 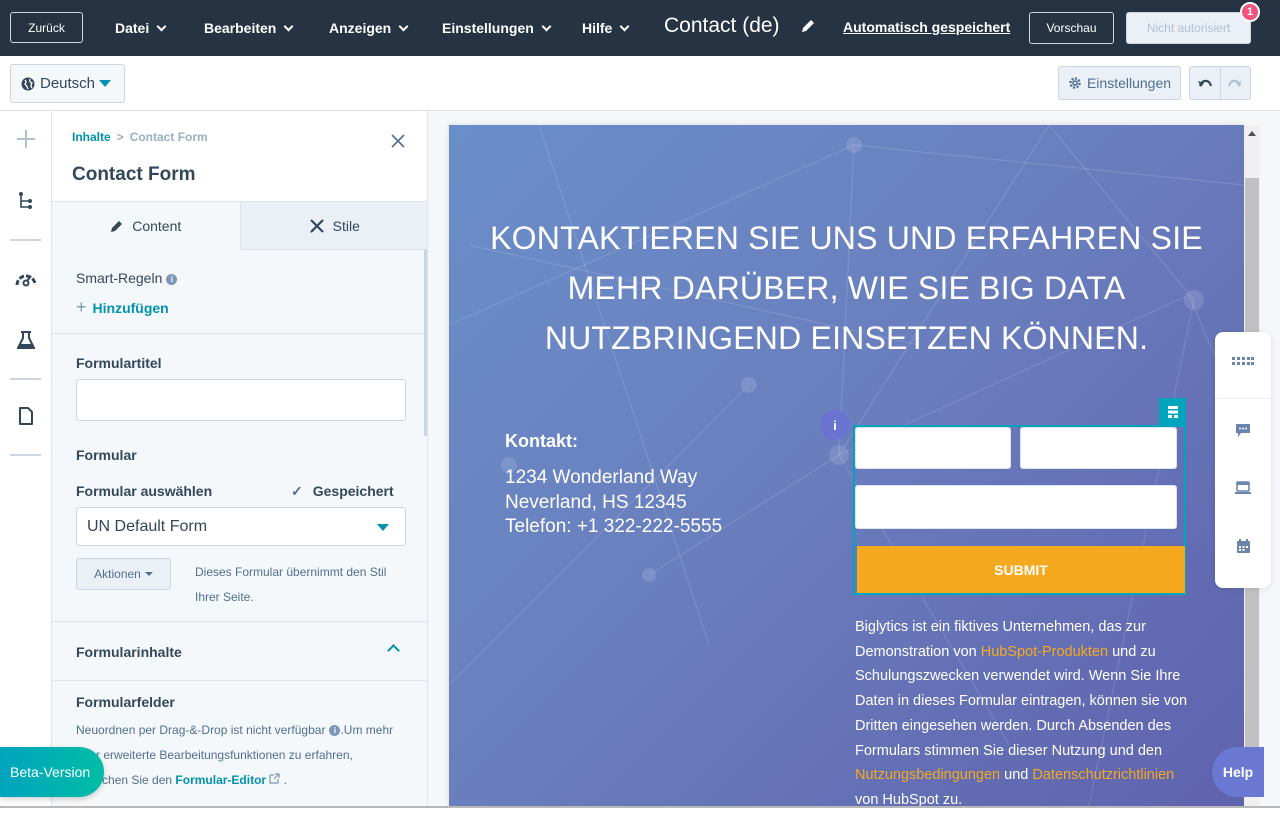 I want to click on chevron-up-icon, so click(x=393, y=650).